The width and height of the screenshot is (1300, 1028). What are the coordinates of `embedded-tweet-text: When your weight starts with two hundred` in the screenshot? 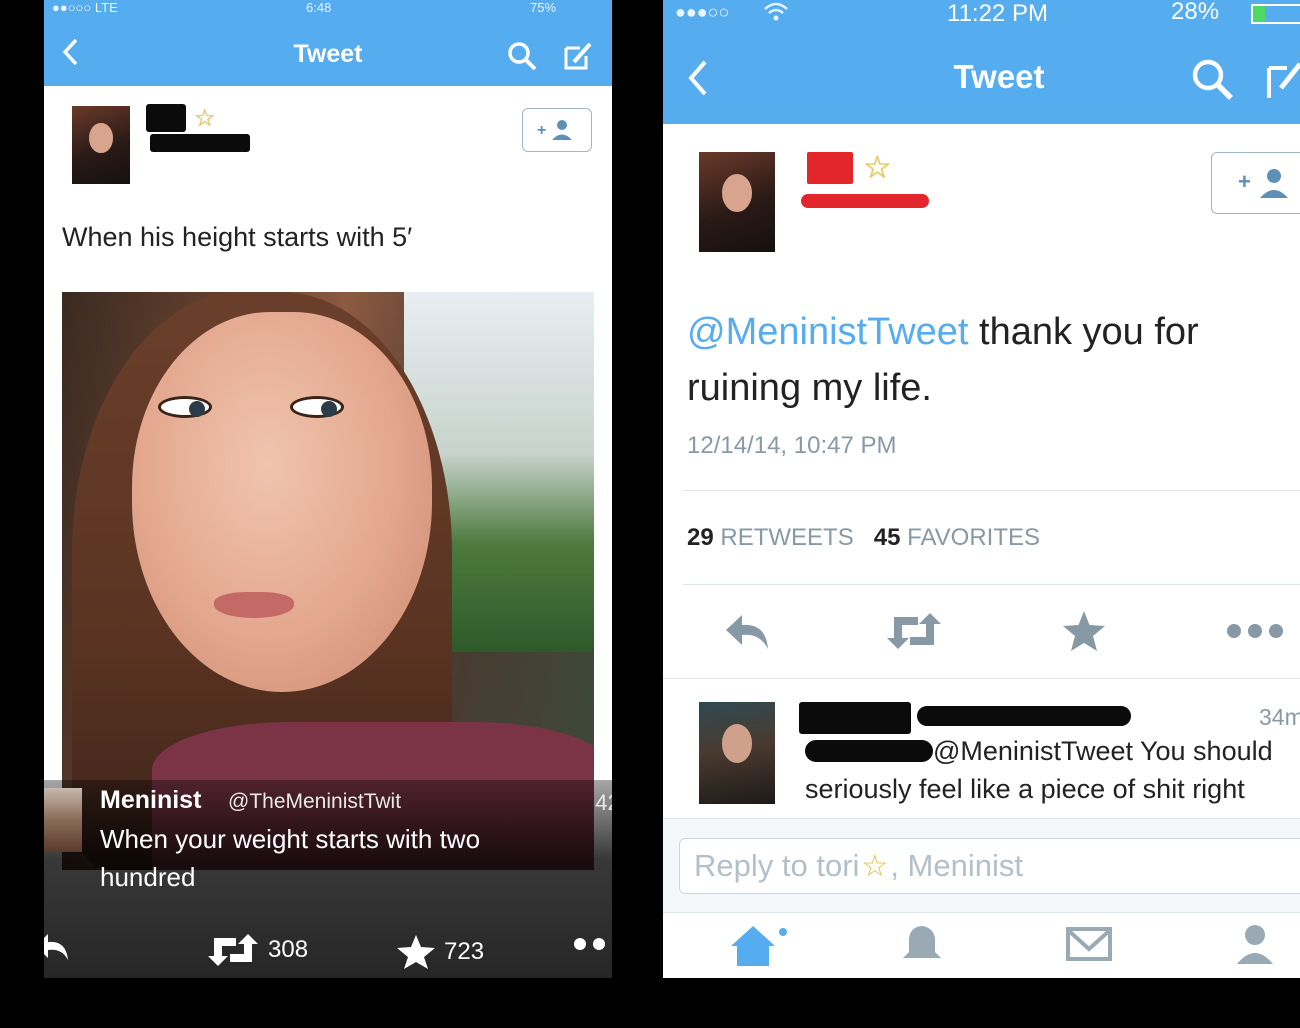 It's located at (290, 858).